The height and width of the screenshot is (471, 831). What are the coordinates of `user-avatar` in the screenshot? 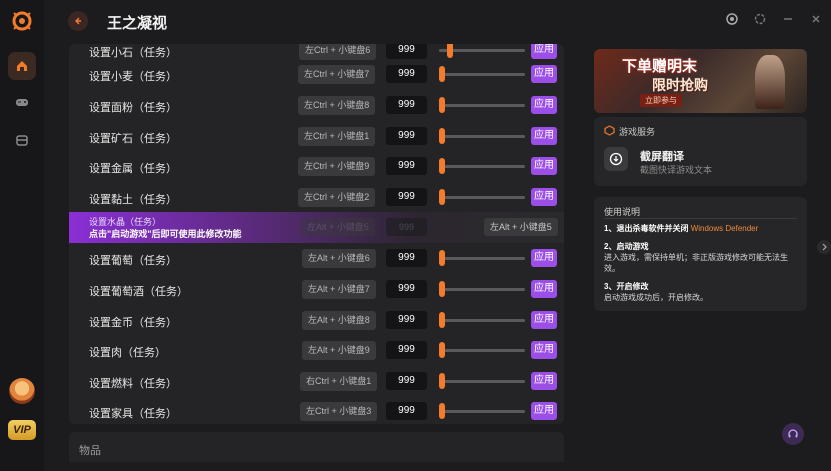 It's located at (22, 391).